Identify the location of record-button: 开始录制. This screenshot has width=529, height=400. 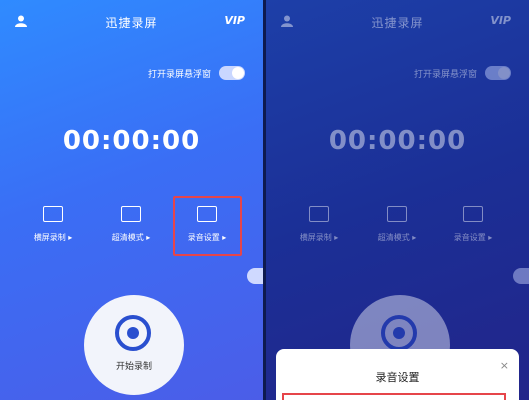
(134, 345).